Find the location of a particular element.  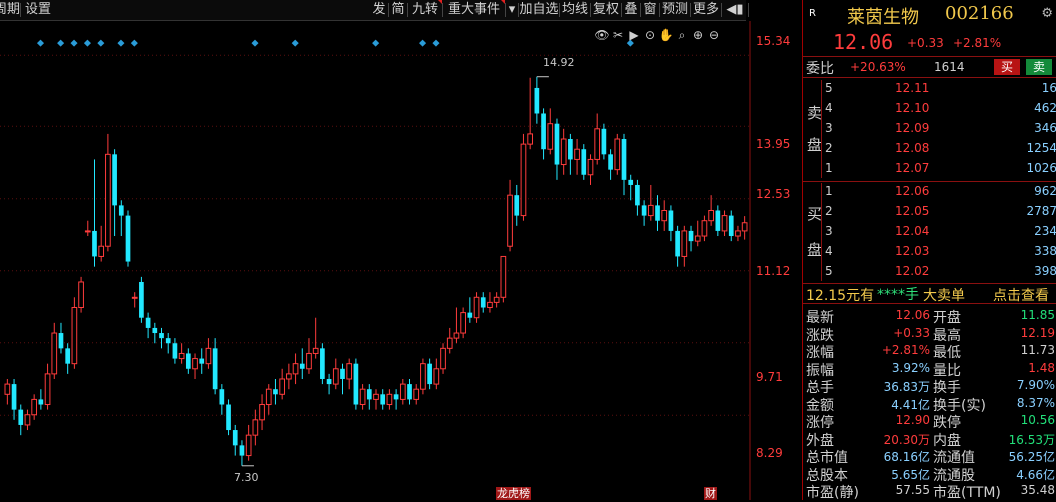

sell-button: 卖 is located at coordinates (1039, 67).